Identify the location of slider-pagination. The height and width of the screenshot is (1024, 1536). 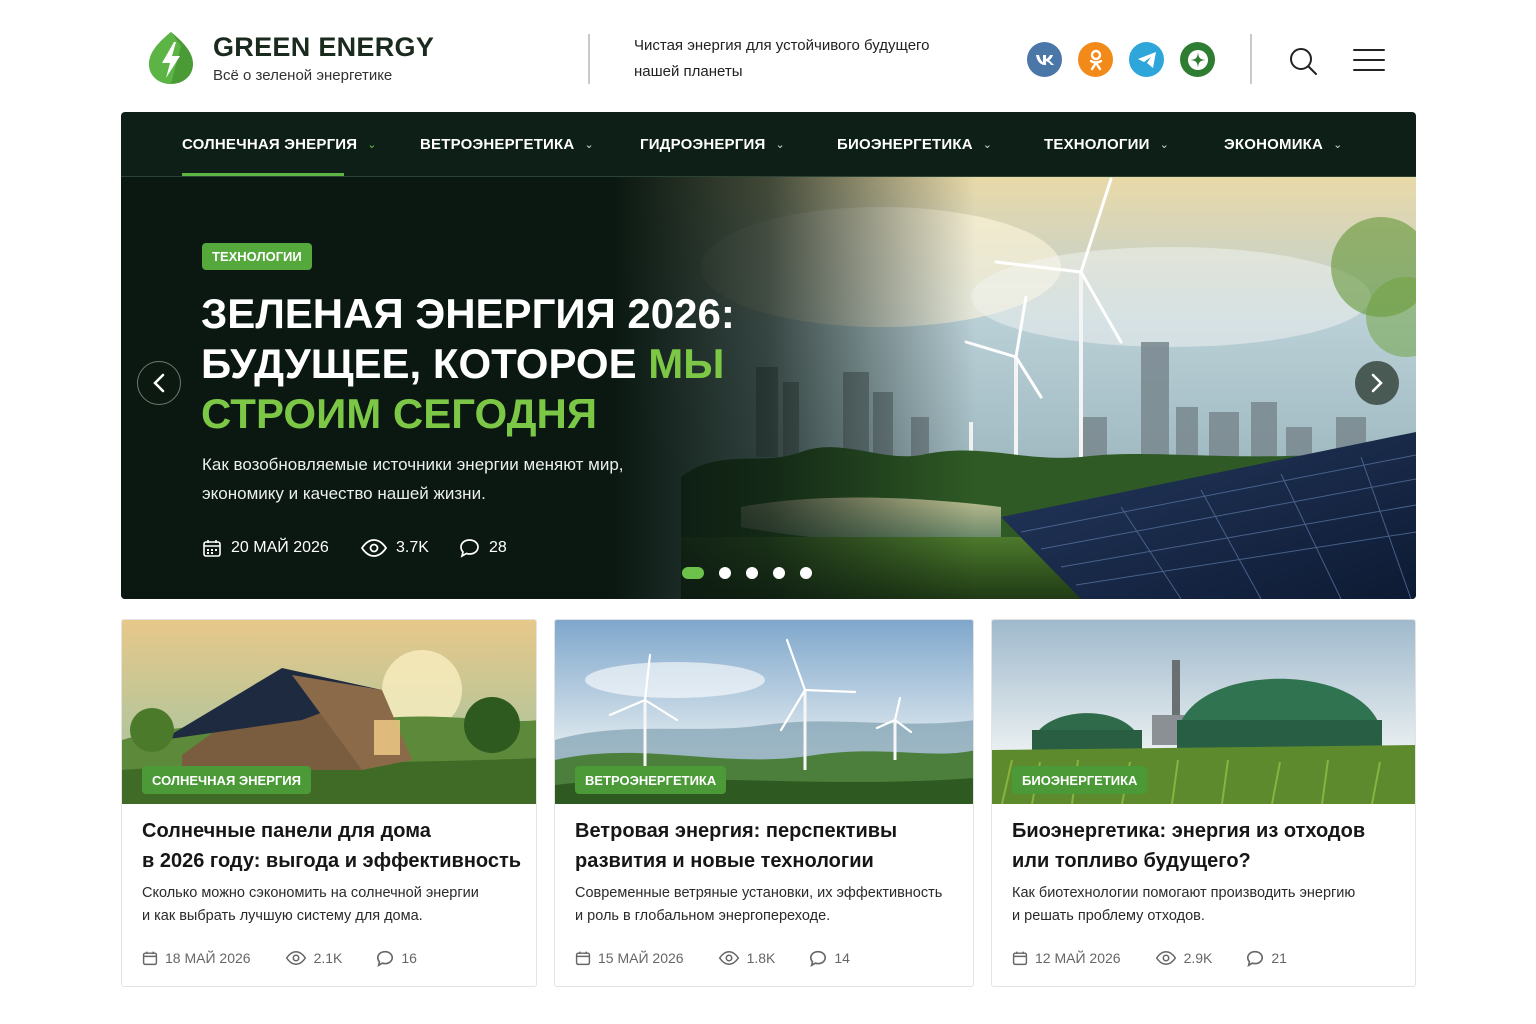
(754, 573).